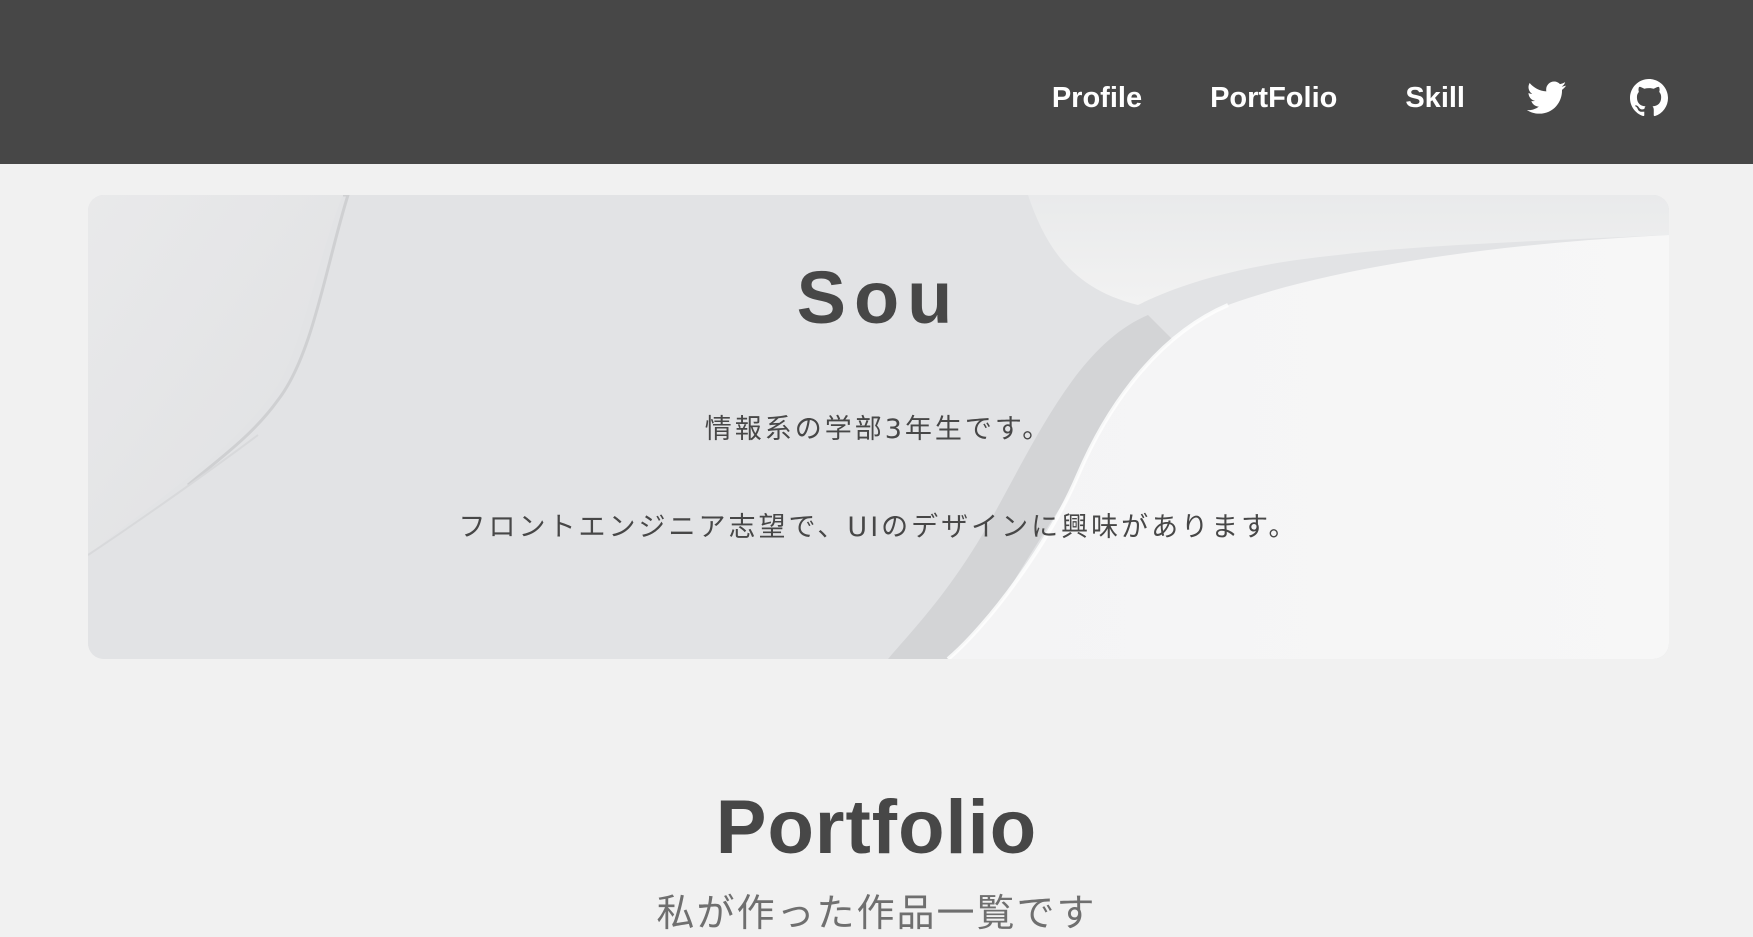 The height and width of the screenshot is (937, 1753). I want to click on main-nav: Profile PortFolio Skill, so click(1360, 98).